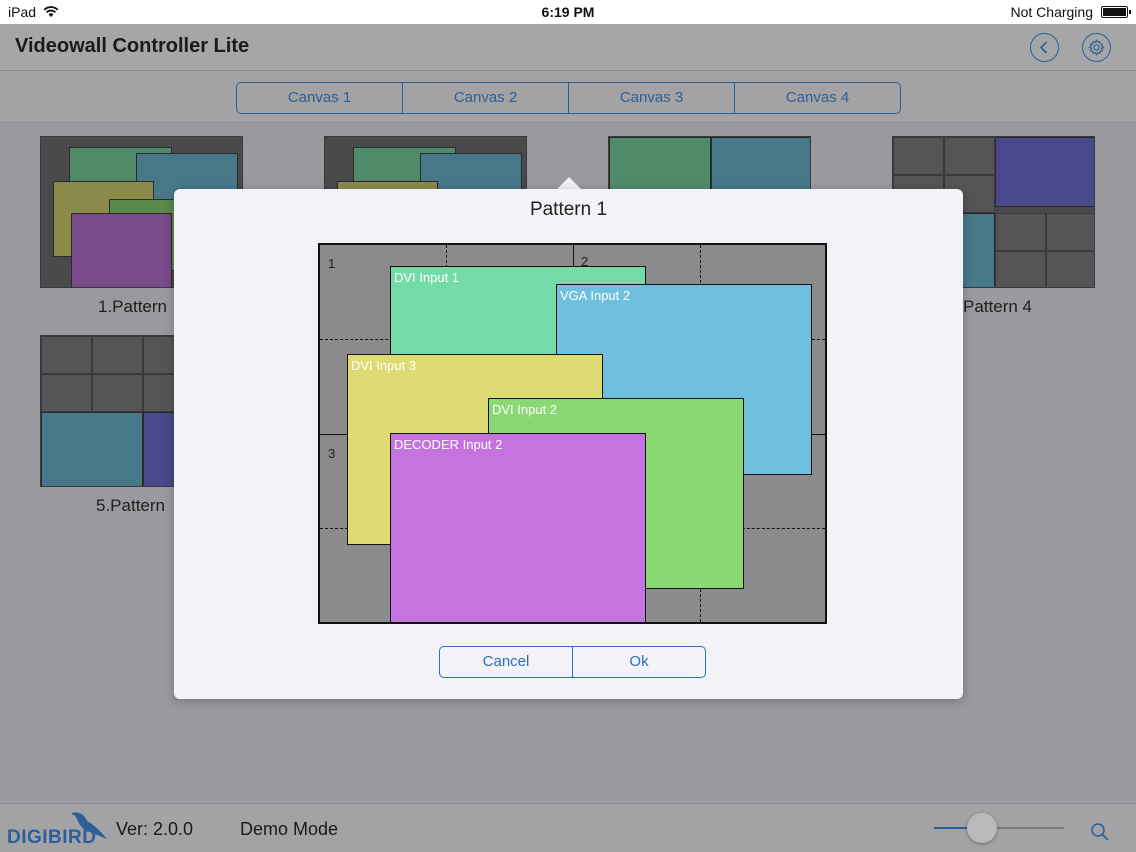  Describe the element at coordinates (817, 98) in the screenshot. I see `tab-canvas-4: Canvas 4` at that location.